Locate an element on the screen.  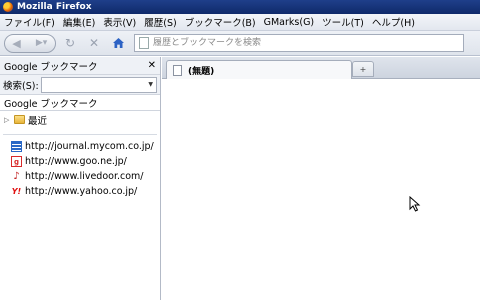
menu-bookmarks: ブックマーク(B) is located at coordinates (220, 22).